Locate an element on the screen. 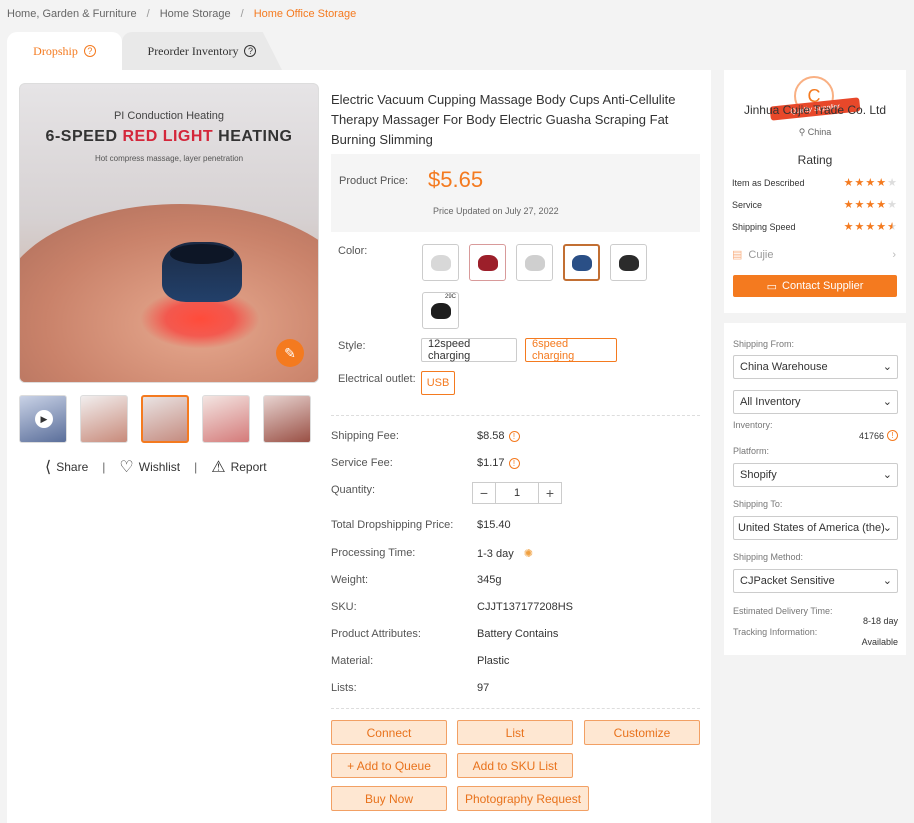  row-value: Battery Contains is located at coordinates (518, 634).